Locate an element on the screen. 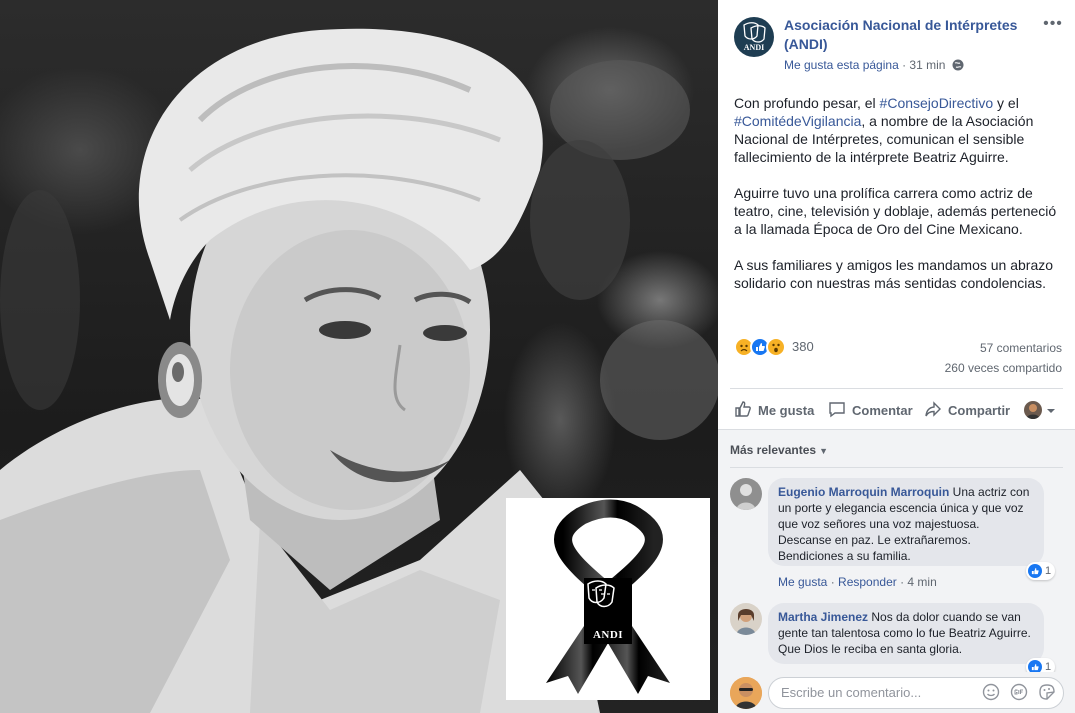  page-avatar-label: ANDI is located at coordinates (754, 47).